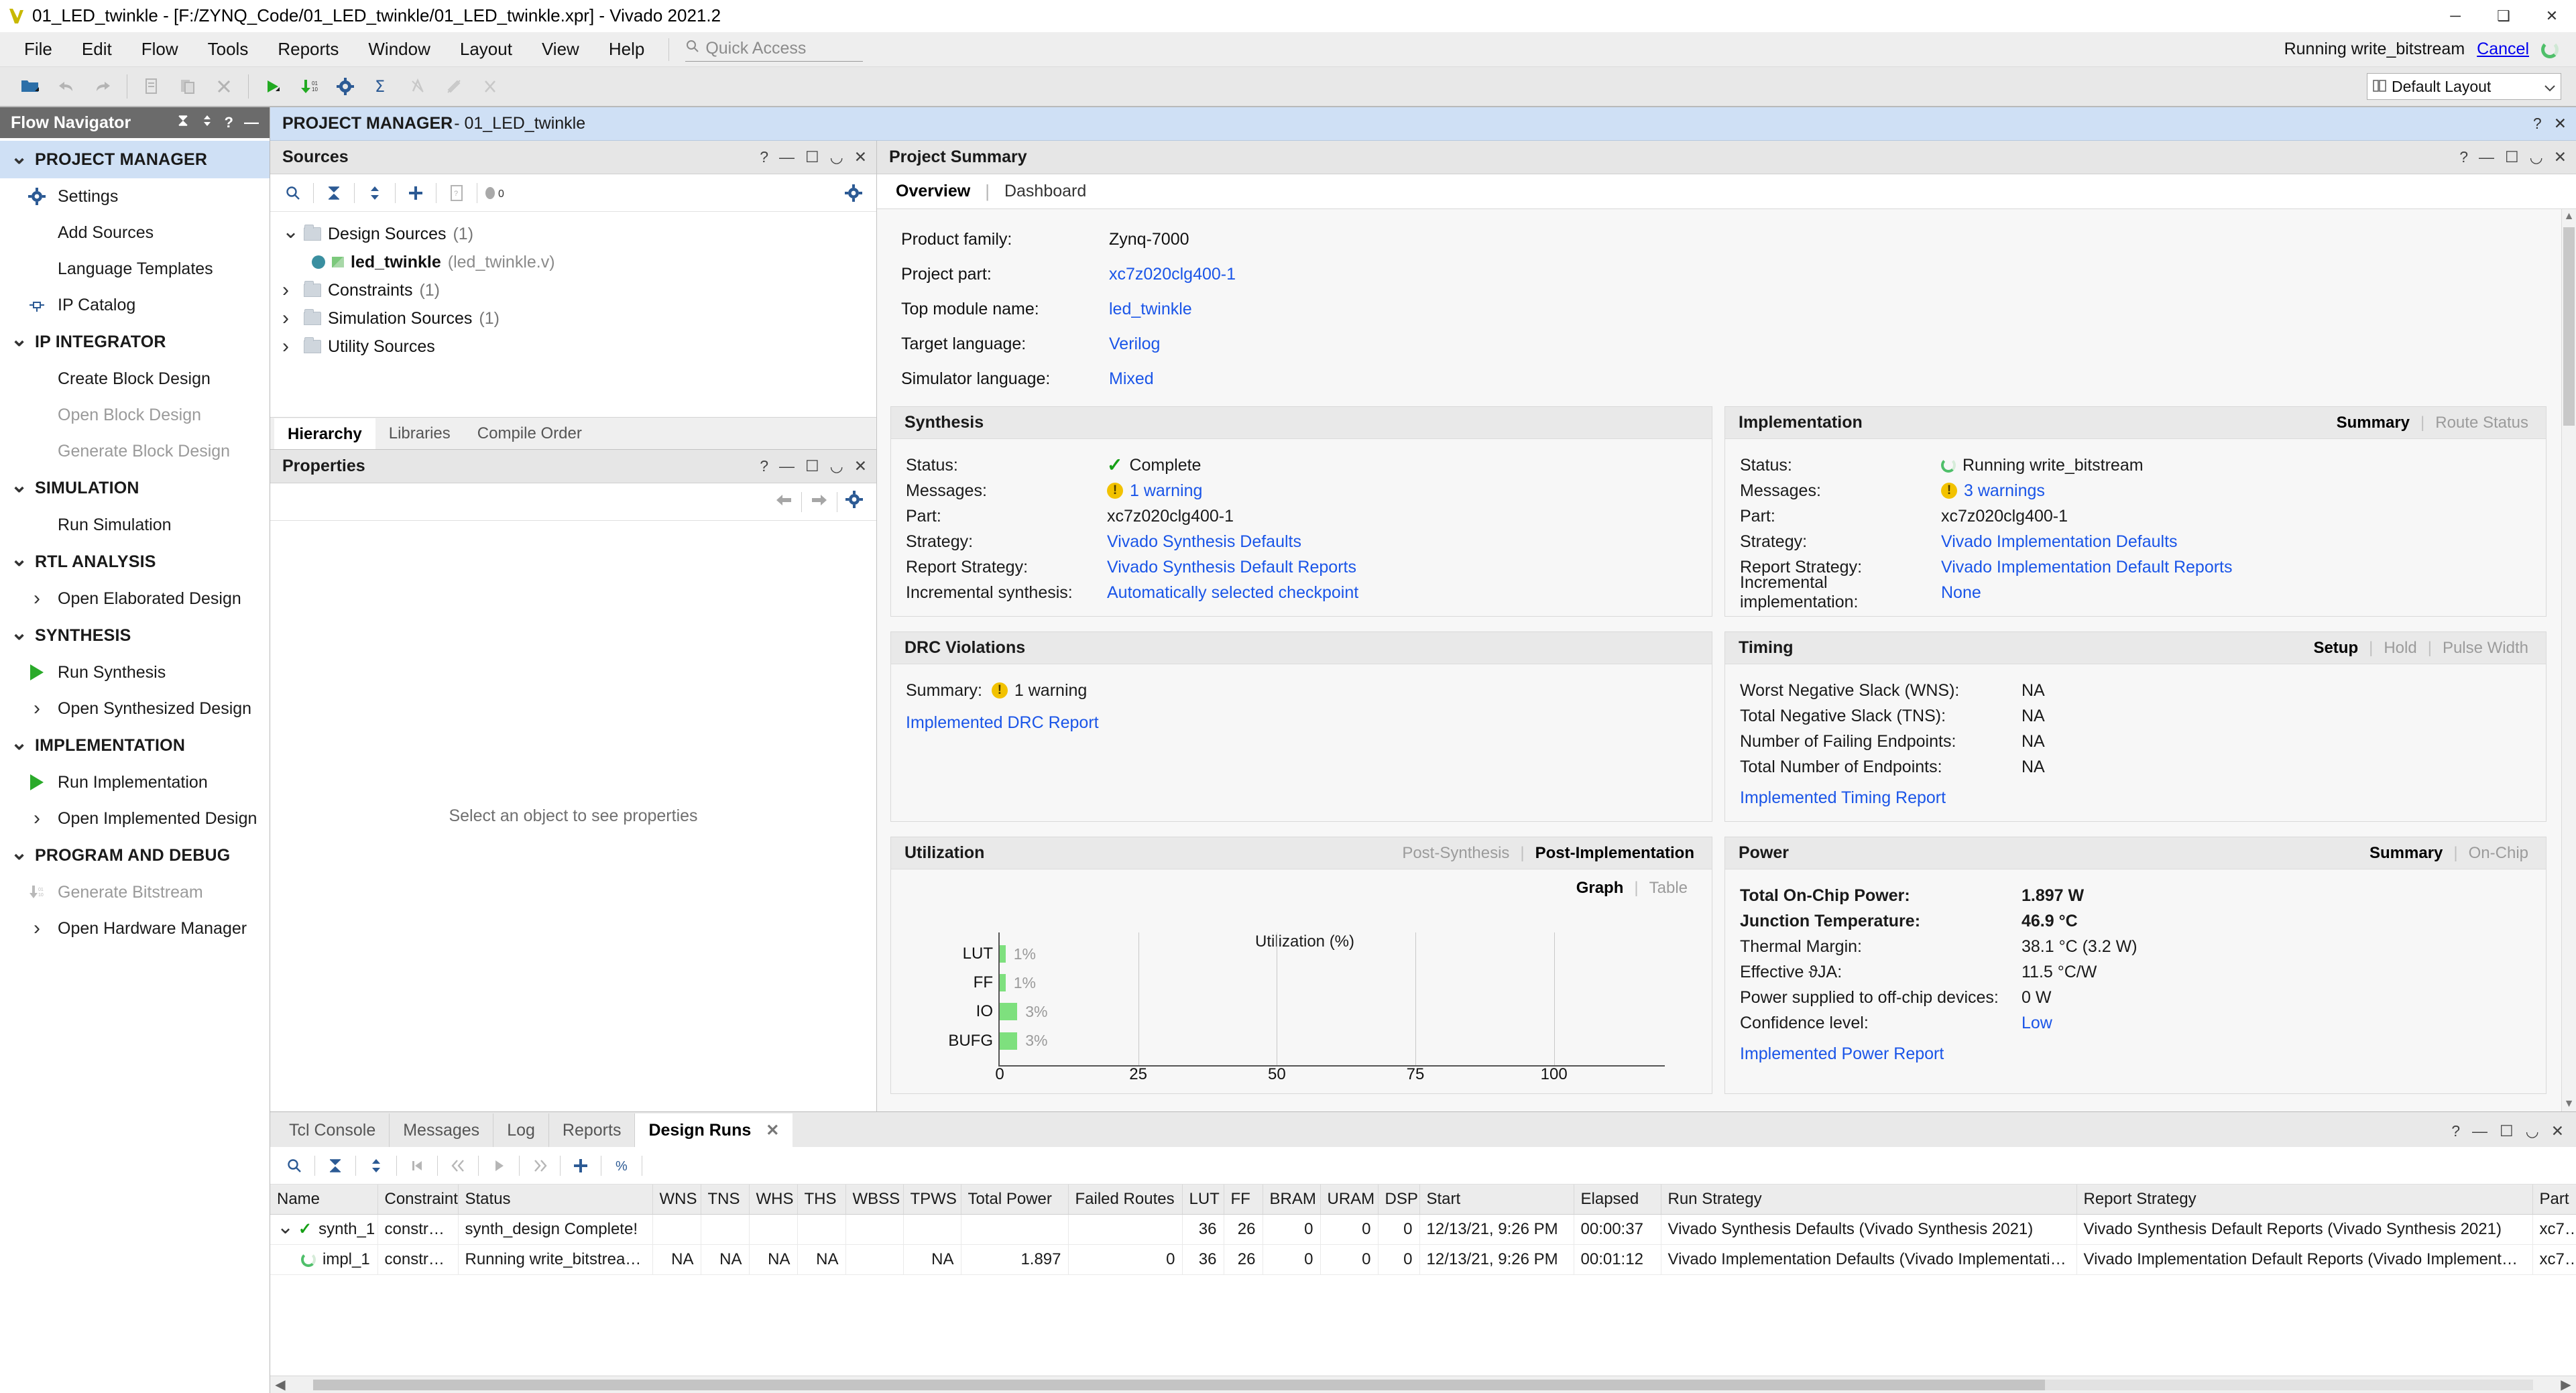 The image size is (2576, 1393). I want to click on field-value-link: 3 warnings, so click(2004, 491).